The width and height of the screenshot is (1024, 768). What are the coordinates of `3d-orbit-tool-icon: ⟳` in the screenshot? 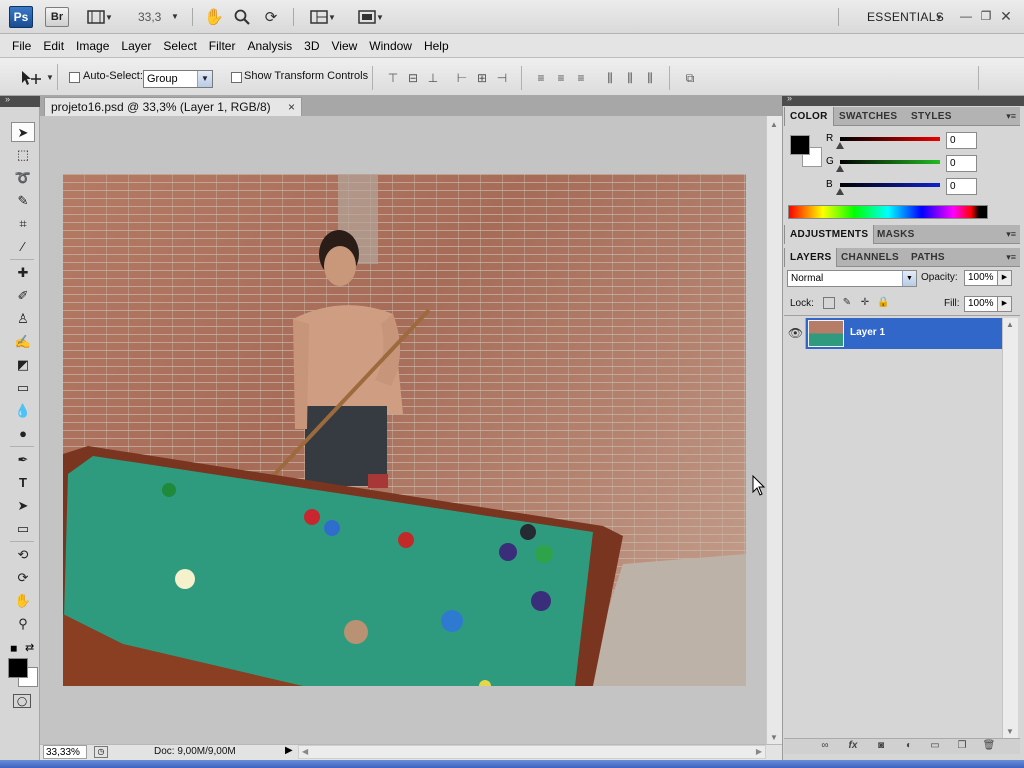 It's located at (23, 578).